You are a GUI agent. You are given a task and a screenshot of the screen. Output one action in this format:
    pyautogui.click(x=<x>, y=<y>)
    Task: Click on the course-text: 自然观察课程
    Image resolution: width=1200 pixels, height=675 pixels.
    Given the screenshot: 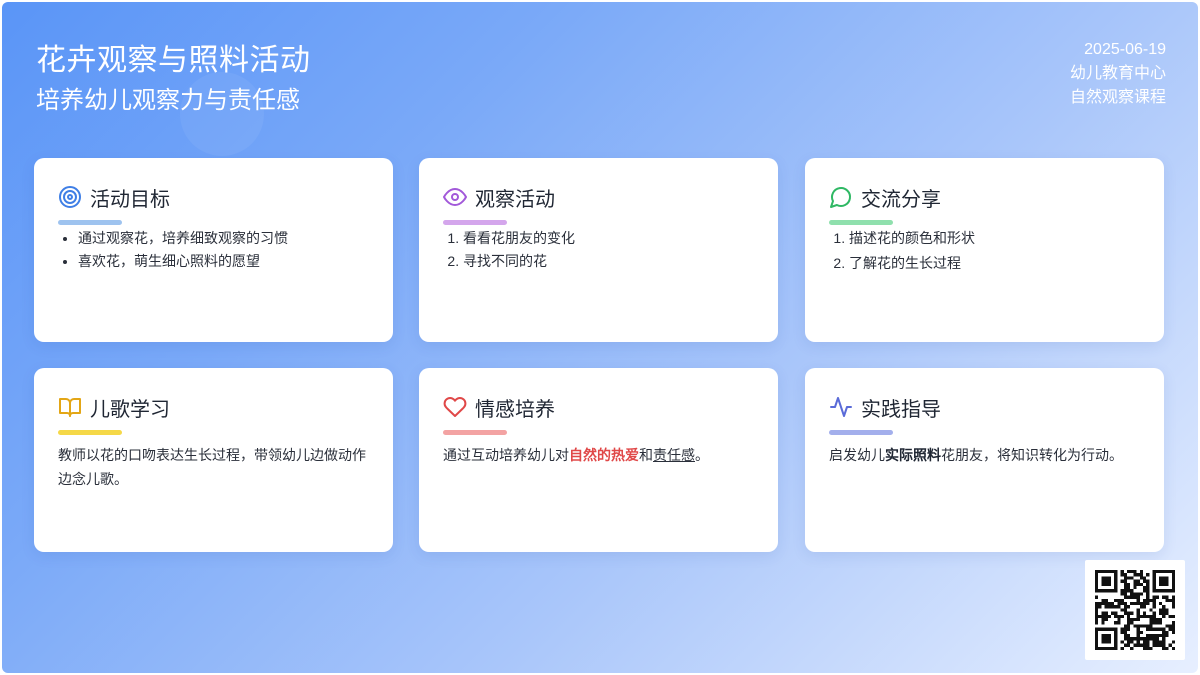 What is the action you would take?
    pyautogui.click(x=1117, y=97)
    